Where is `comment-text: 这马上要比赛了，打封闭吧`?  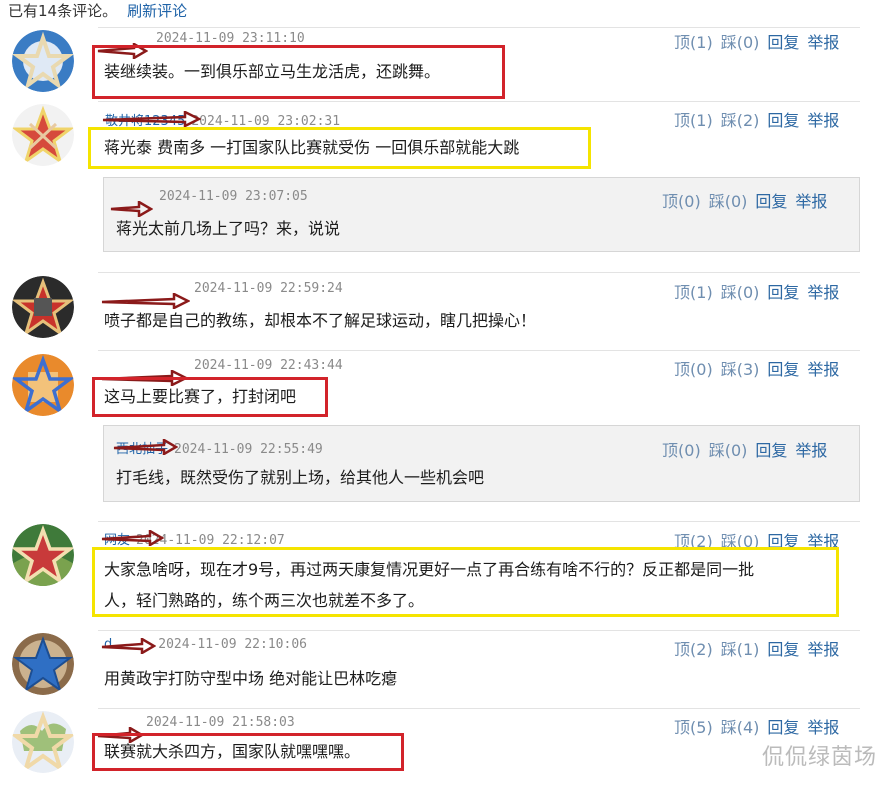 comment-text: 这马上要比赛了，打封闭吧 is located at coordinates (200, 396).